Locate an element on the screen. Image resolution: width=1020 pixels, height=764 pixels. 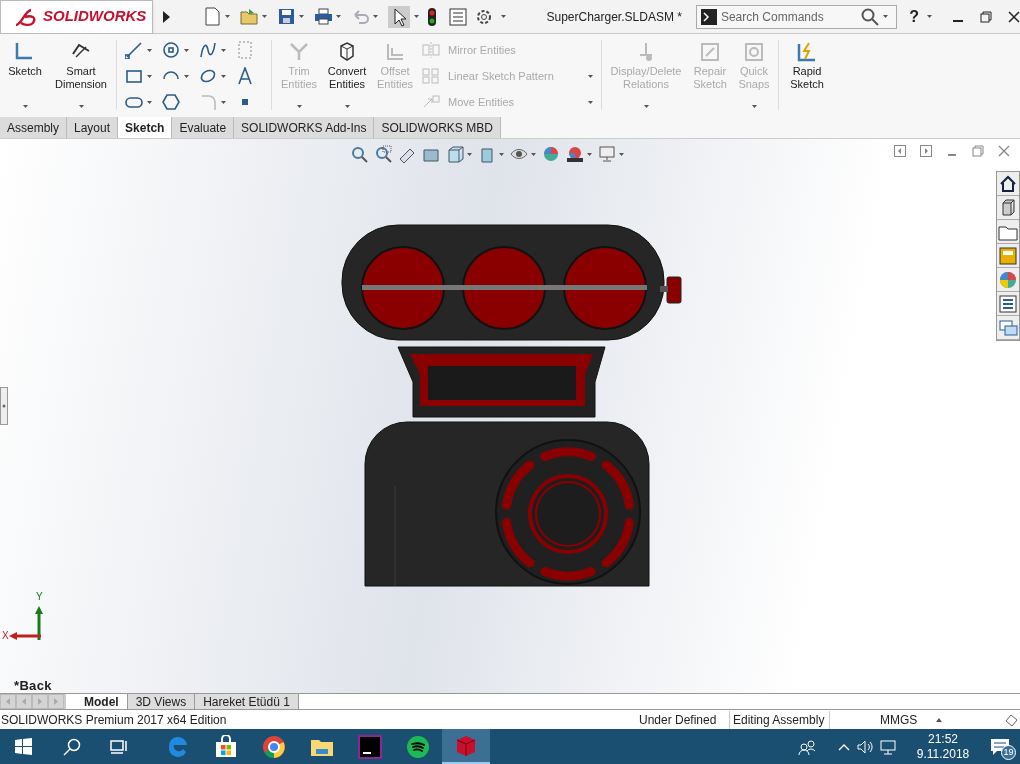
previous-pane-icon is located at coordinates (900, 151).